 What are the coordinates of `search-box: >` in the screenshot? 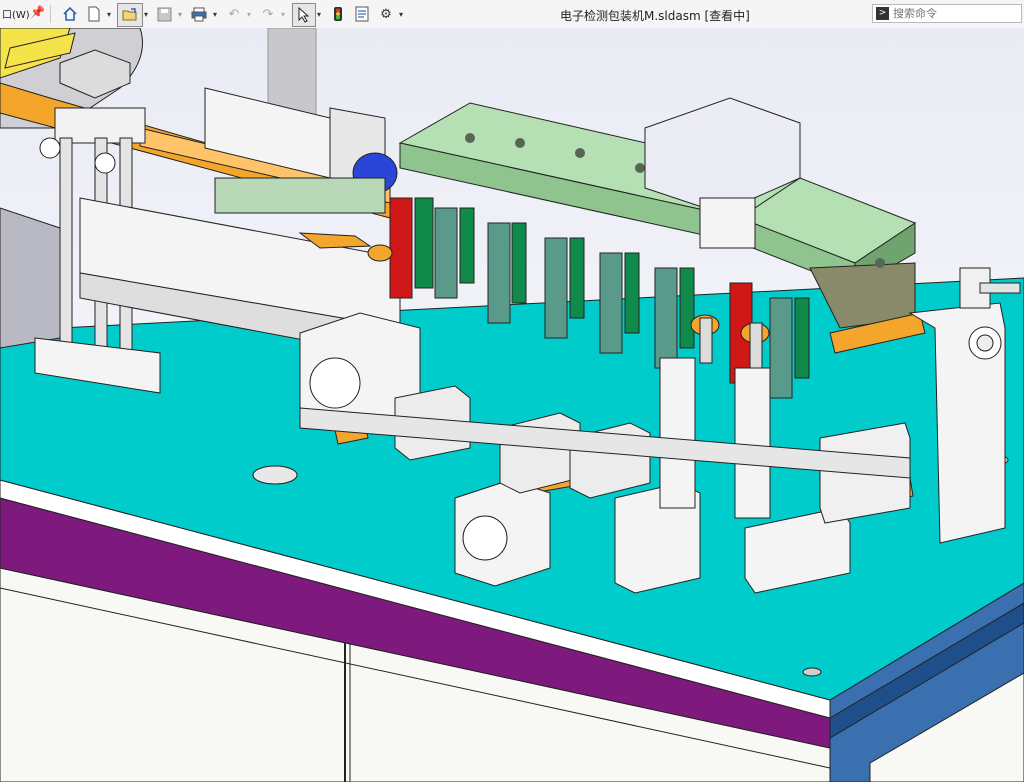 It's located at (947, 13).